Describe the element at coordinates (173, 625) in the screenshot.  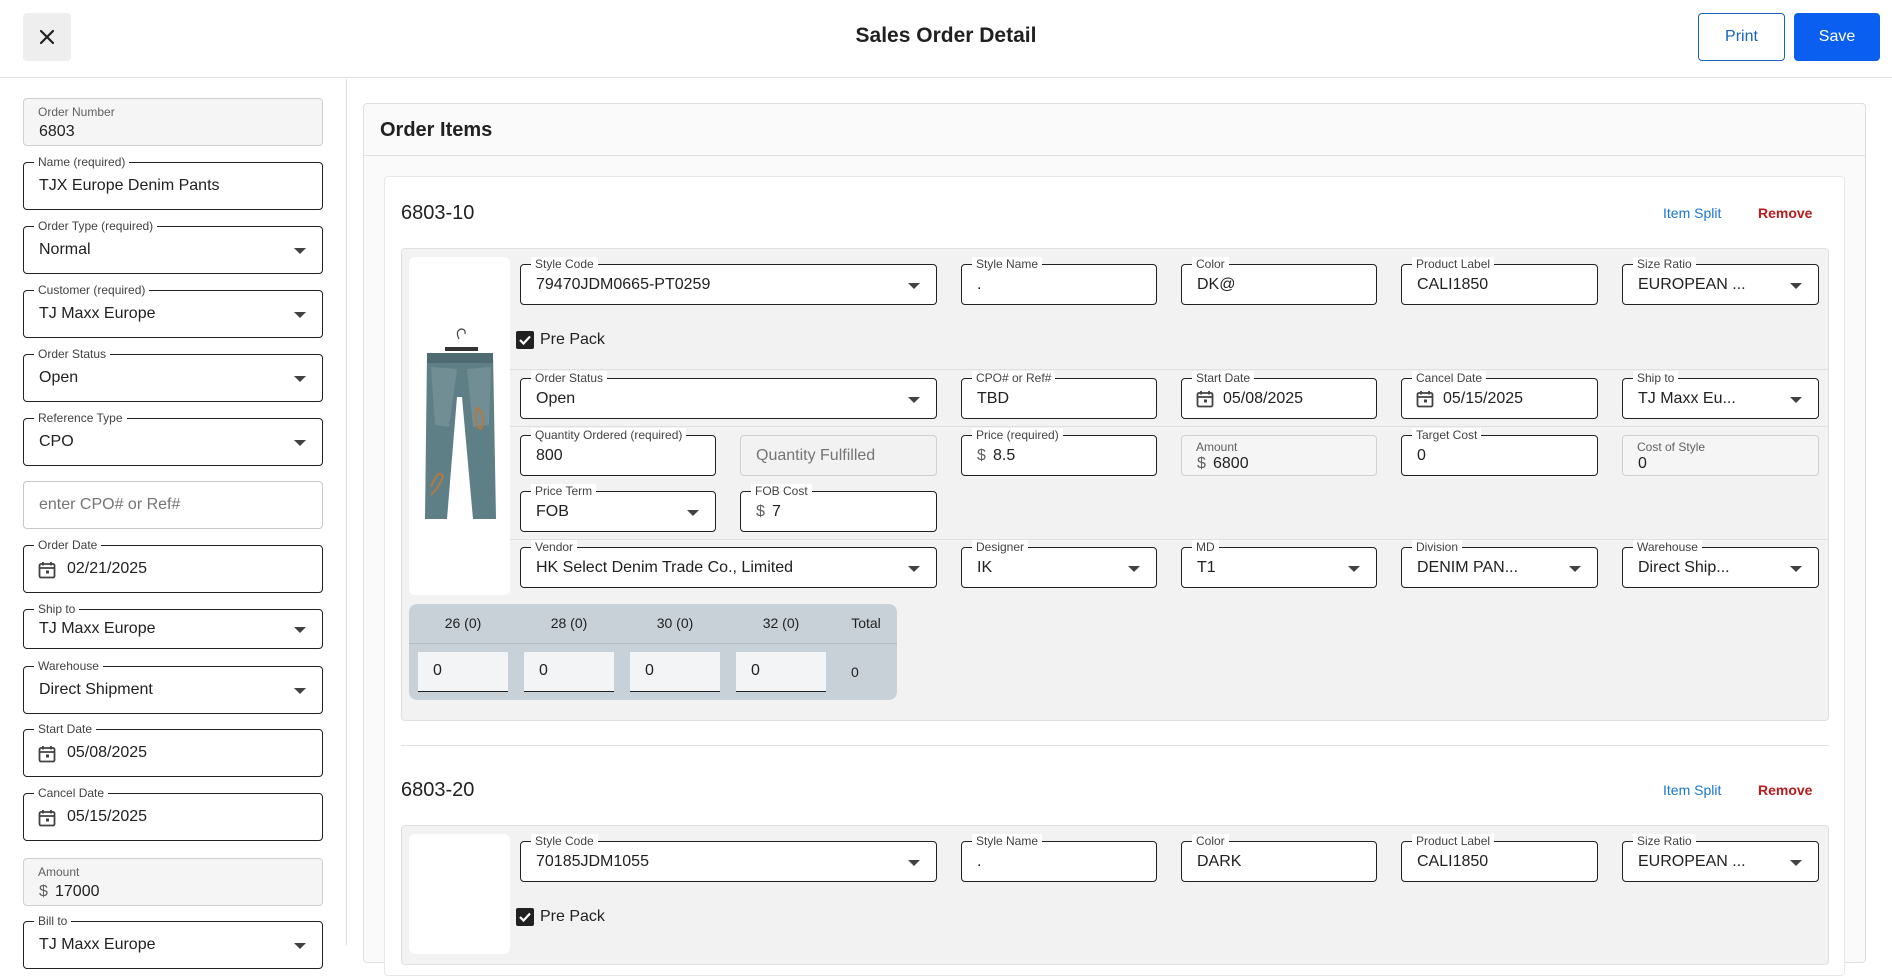
I see `ship-to-select: Ship to TJ Maxx Europe` at that location.